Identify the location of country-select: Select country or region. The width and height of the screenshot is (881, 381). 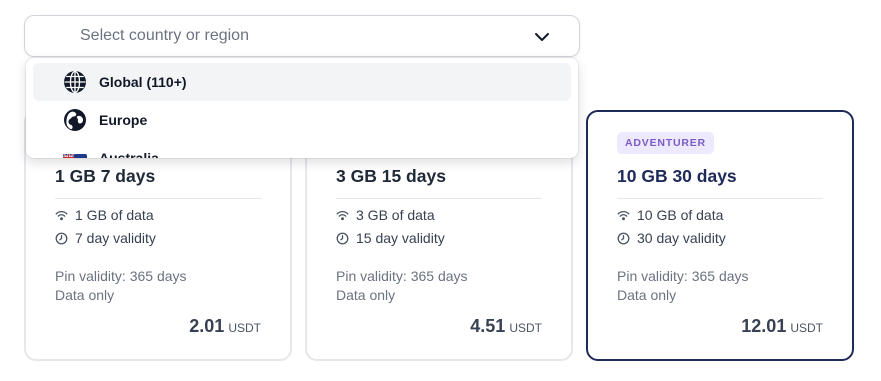
(302, 36).